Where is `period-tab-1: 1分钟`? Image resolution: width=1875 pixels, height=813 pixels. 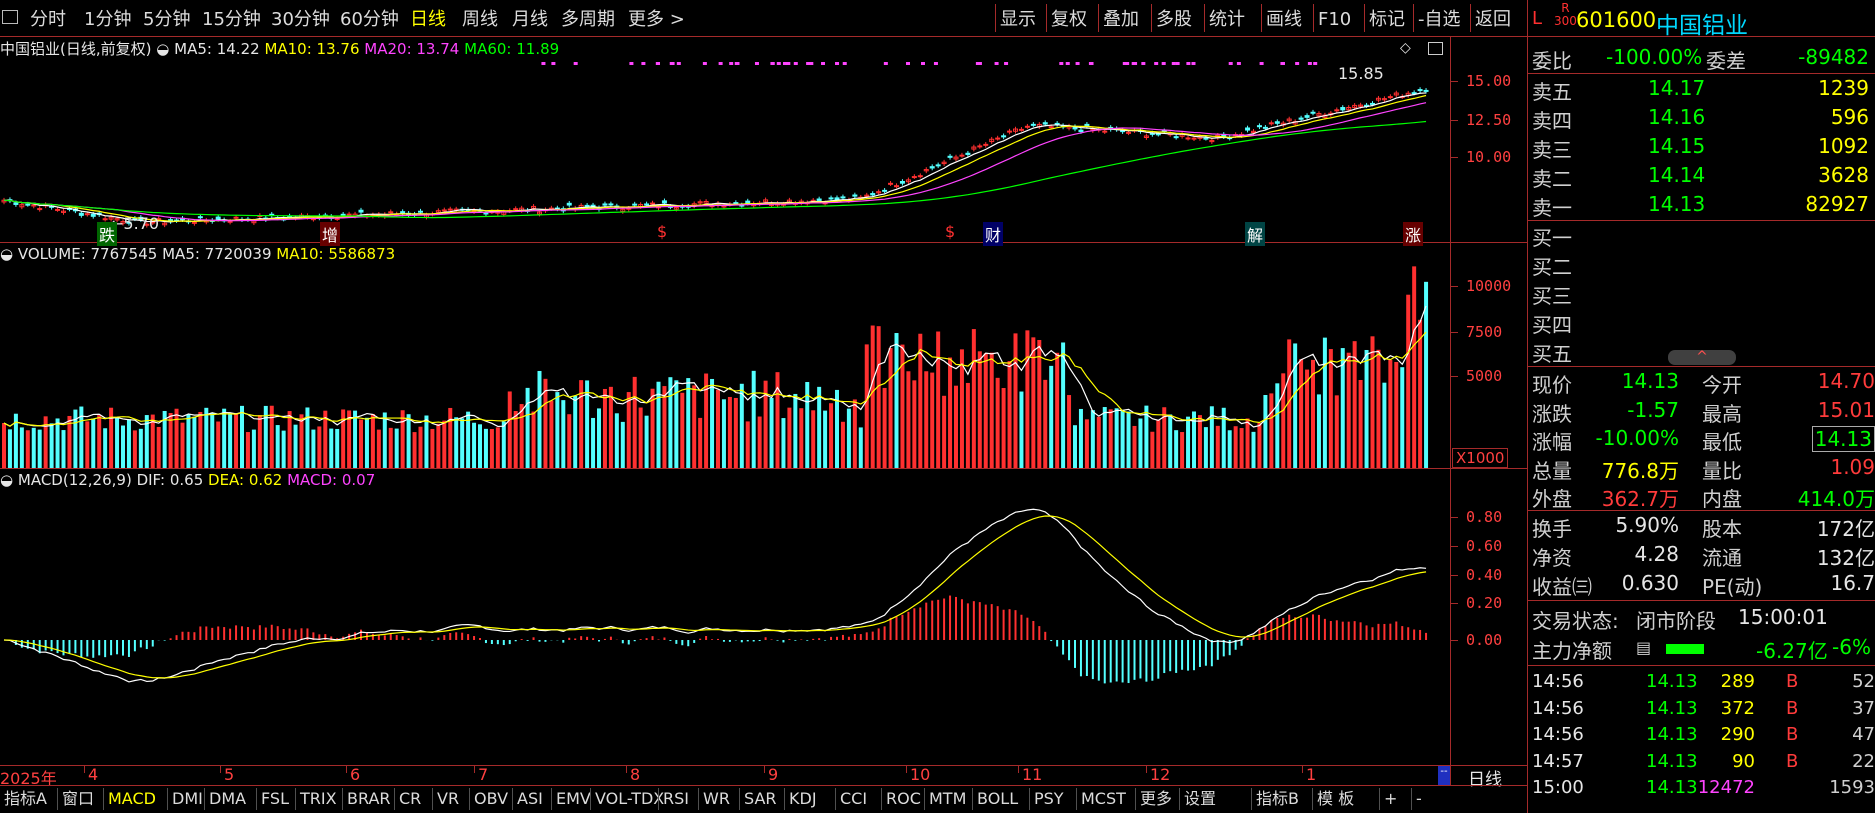
period-tab-1: 1分钟 is located at coordinates (107, 18).